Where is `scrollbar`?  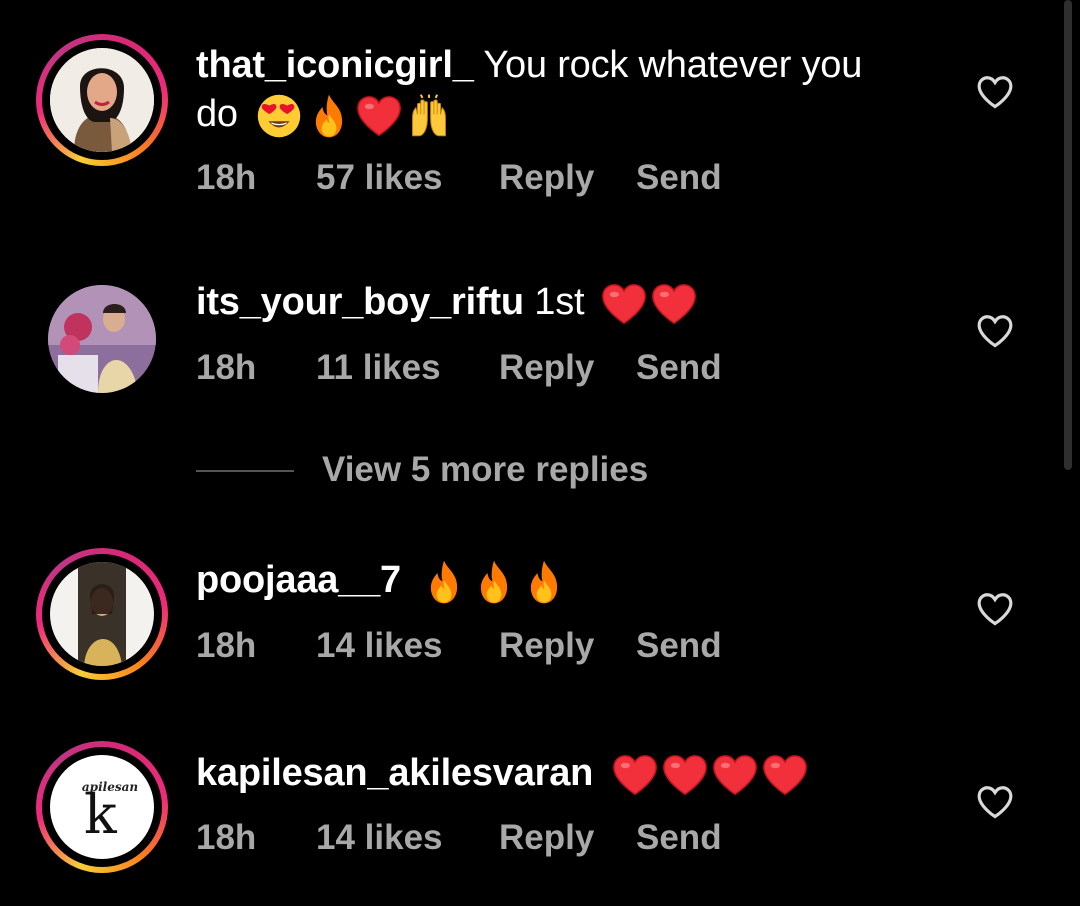 scrollbar is located at coordinates (1068, 235).